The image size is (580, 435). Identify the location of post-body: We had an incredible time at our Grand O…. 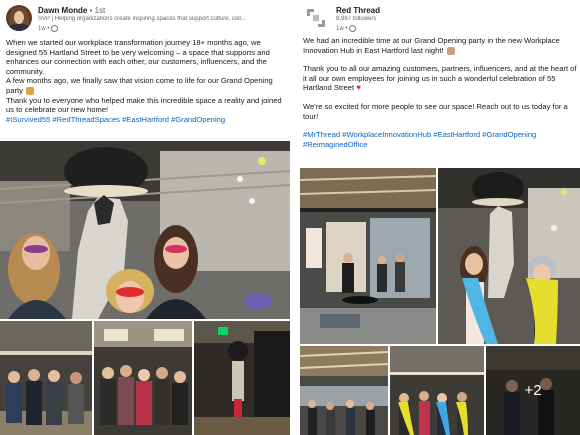
(440, 92).